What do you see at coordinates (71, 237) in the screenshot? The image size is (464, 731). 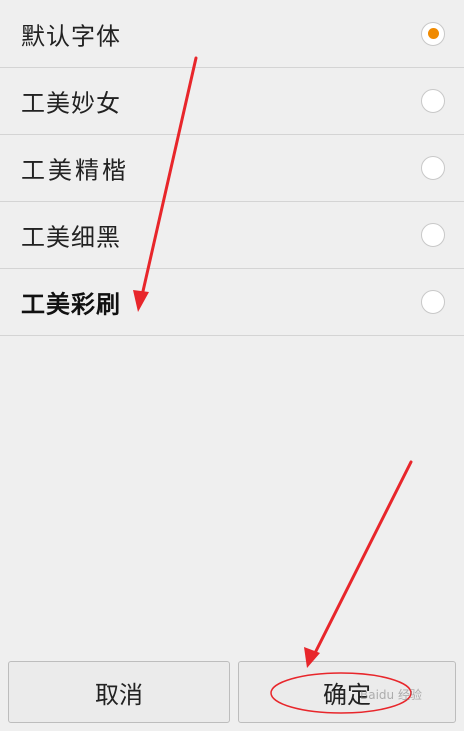 I see `font-option-label: 工美细黑` at bounding box center [71, 237].